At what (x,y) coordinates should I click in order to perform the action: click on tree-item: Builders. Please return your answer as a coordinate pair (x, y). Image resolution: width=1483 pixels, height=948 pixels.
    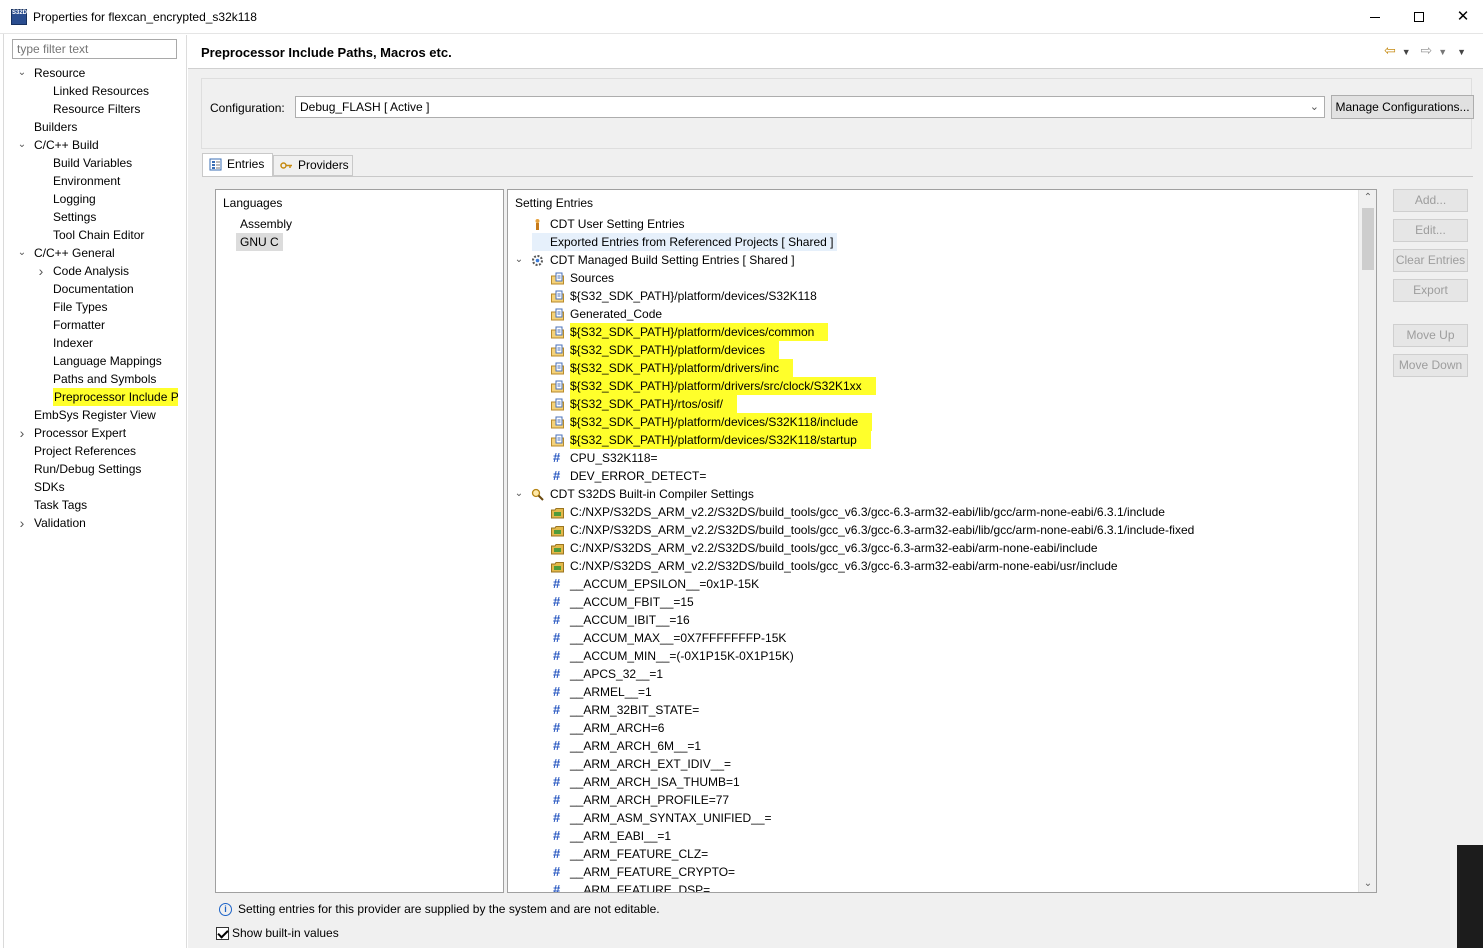
    Looking at the image, I should click on (95, 127).